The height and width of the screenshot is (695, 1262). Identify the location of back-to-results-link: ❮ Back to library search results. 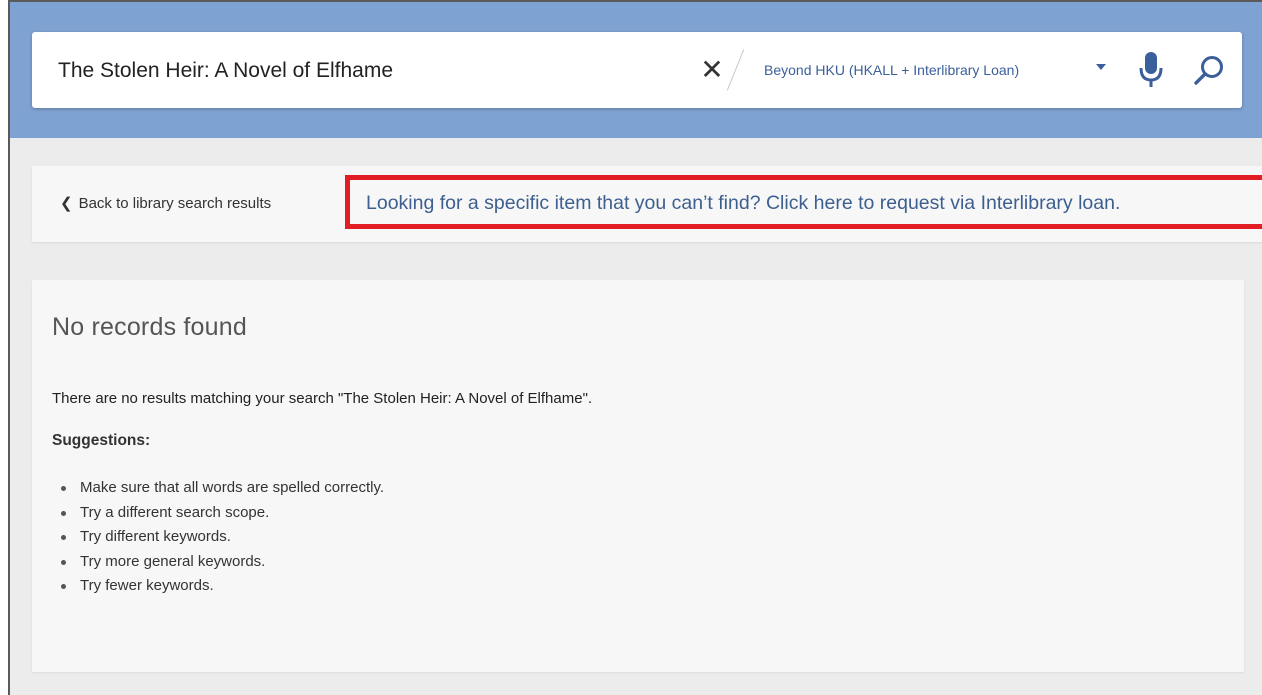
(165, 204).